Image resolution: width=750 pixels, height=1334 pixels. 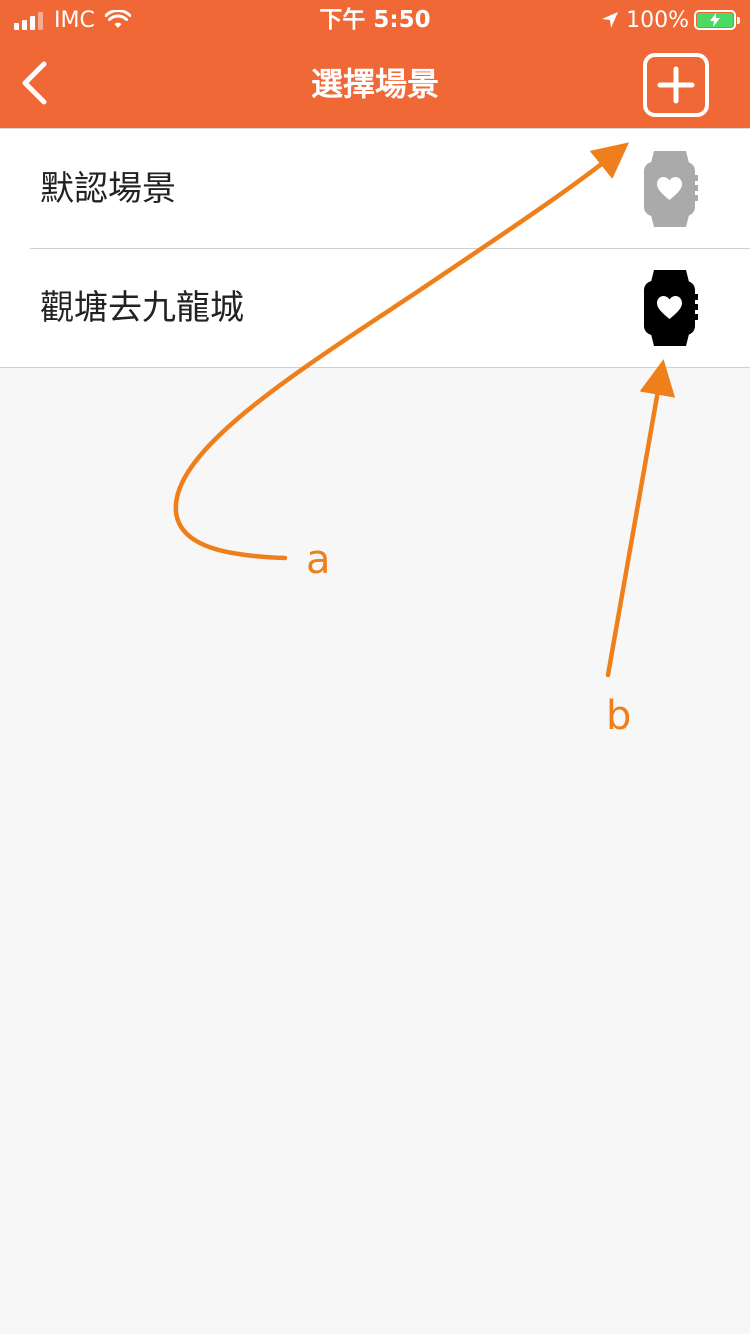 What do you see at coordinates (717, 20) in the screenshot?
I see `battery-icon` at bounding box center [717, 20].